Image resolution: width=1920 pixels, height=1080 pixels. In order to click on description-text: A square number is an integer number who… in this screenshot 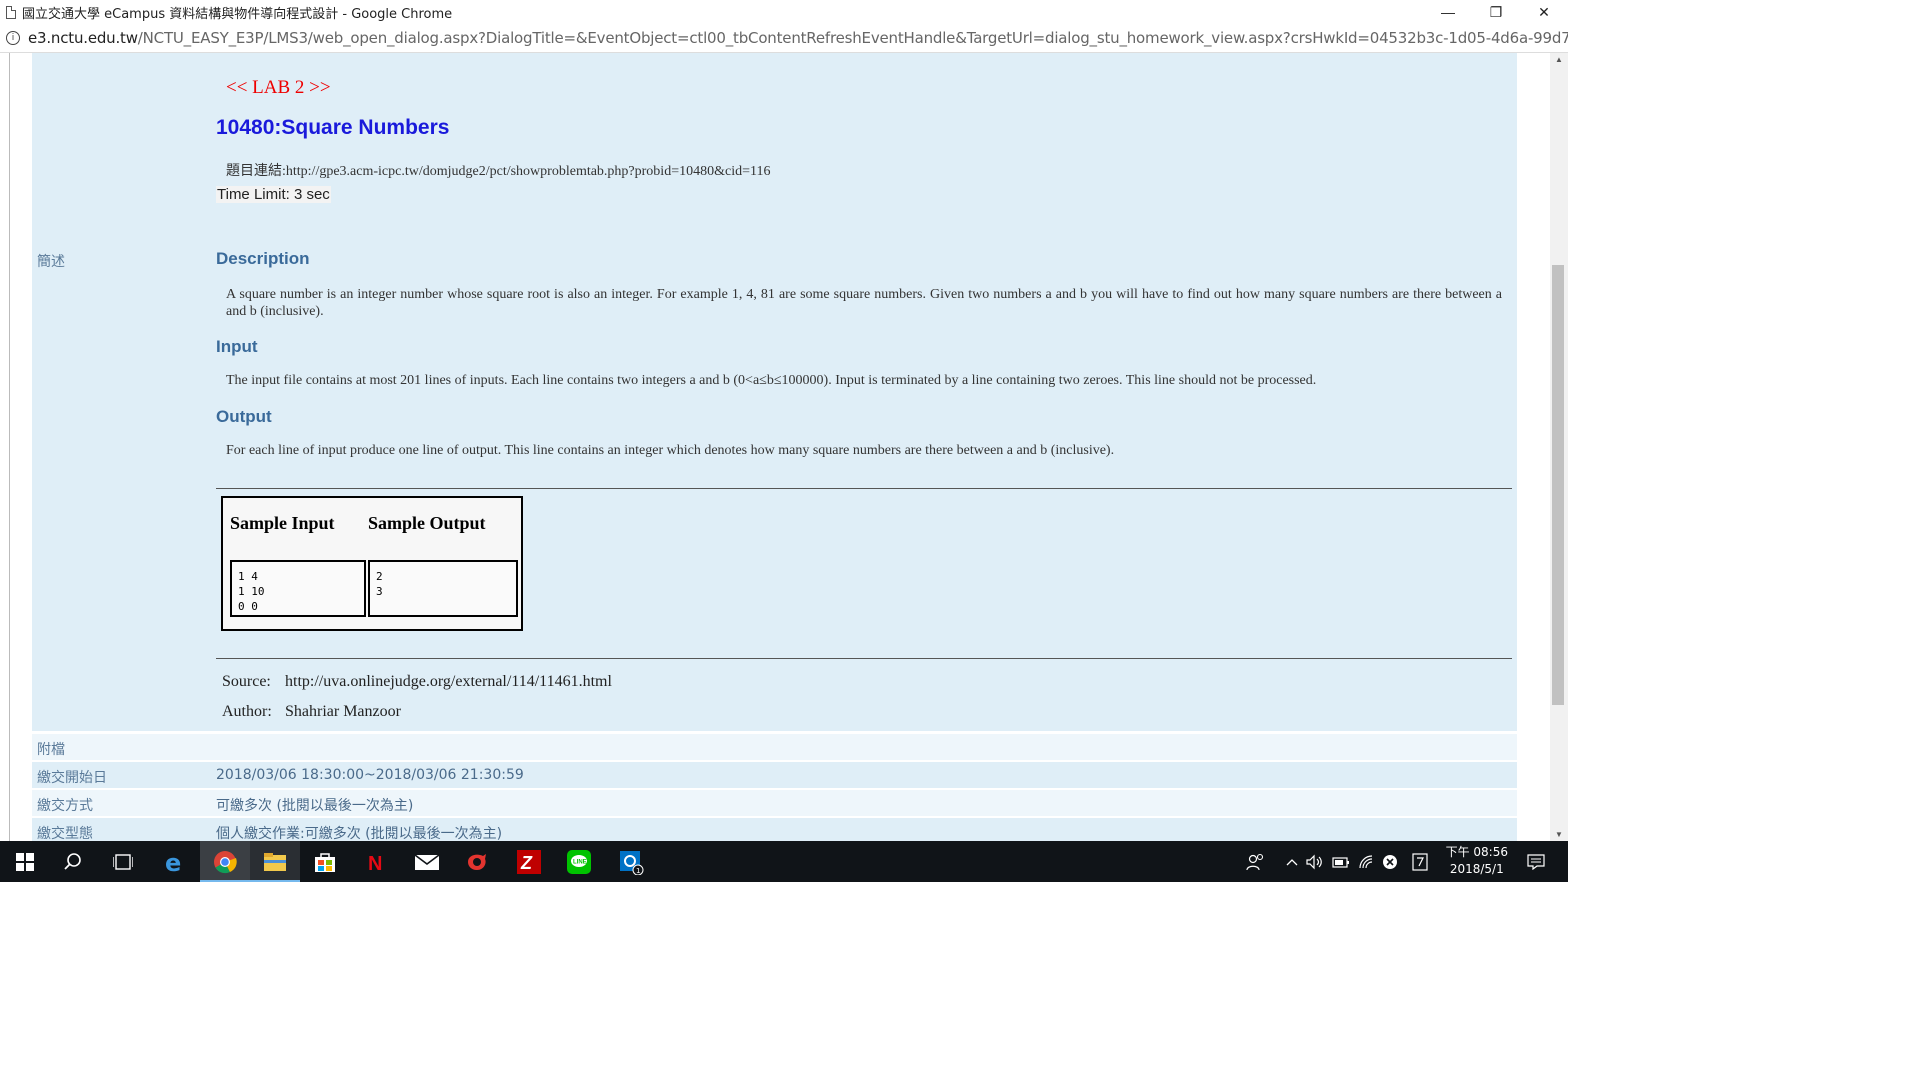, I will do `click(864, 303)`.